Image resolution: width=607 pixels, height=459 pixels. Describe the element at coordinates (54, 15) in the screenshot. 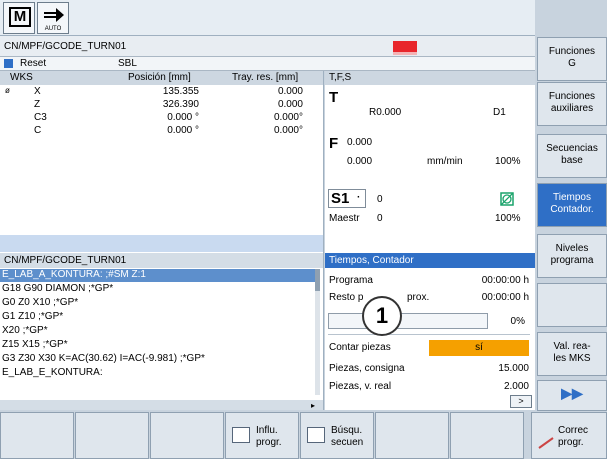

I see `arrow-right-icon` at that location.